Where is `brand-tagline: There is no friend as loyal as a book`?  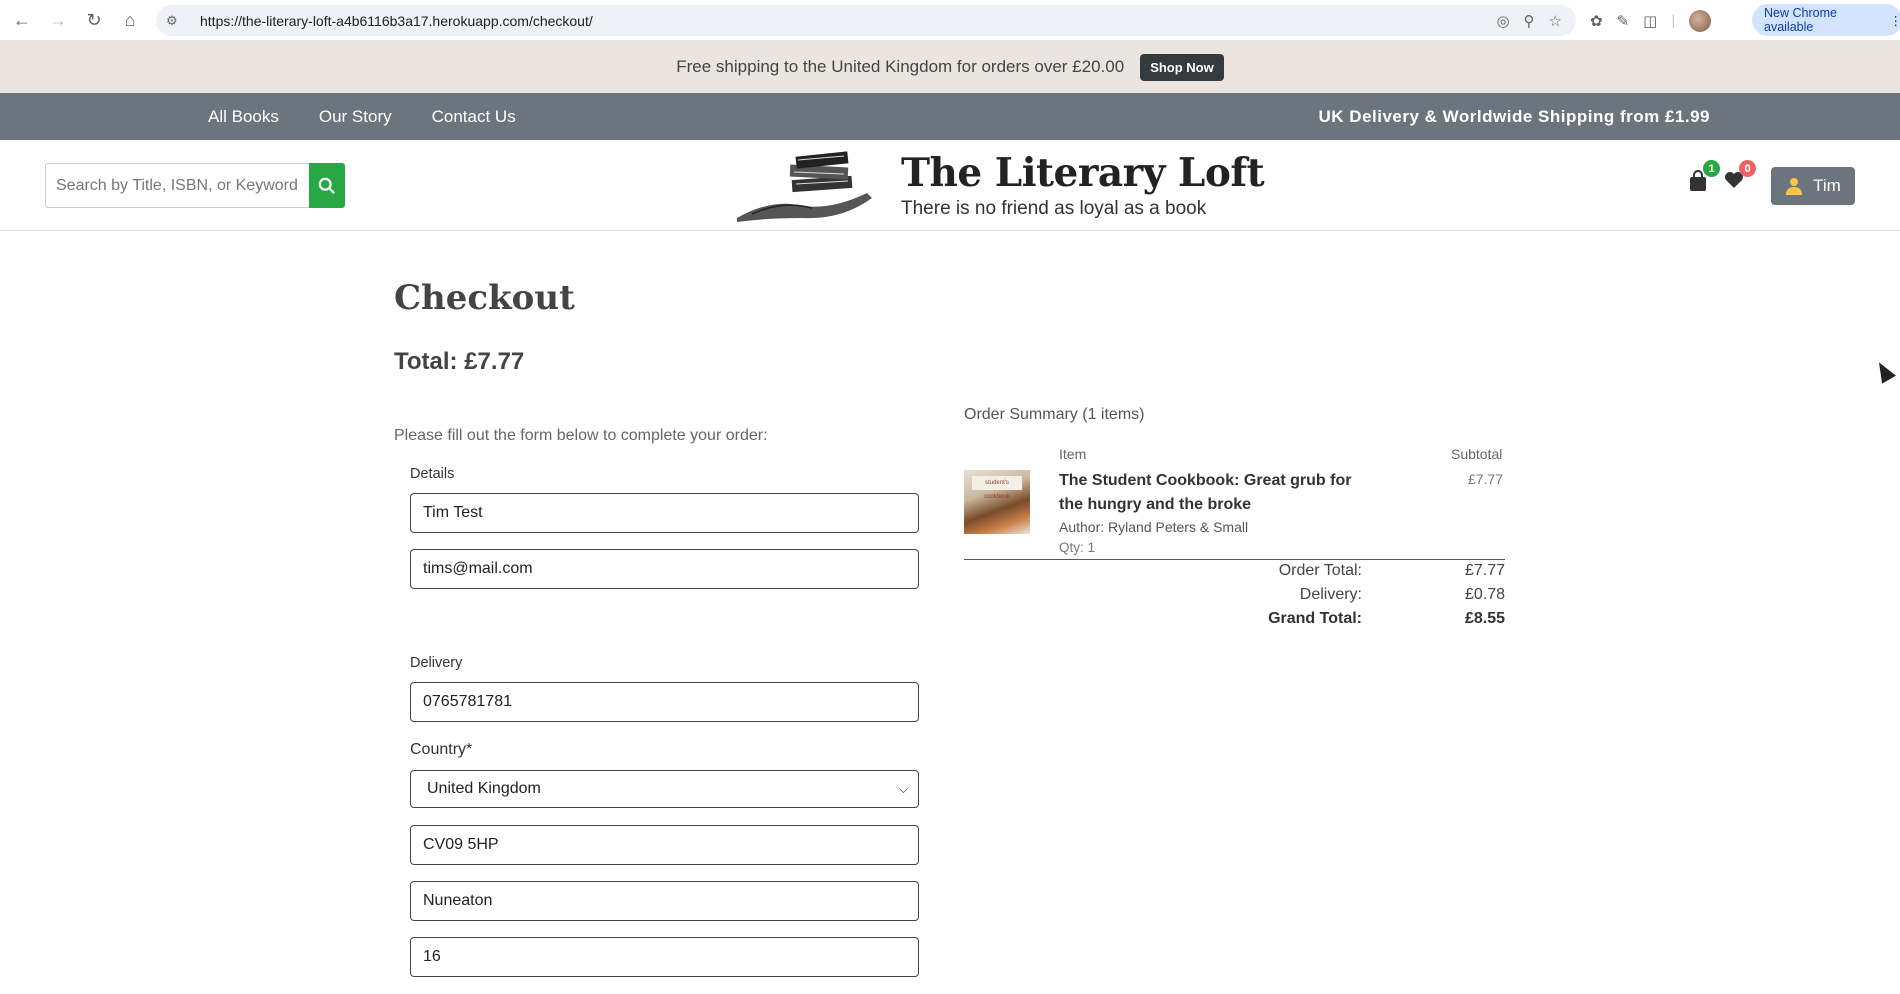
brand-tagline: There is no friend as loyal as a book is located at coordinates (1054, 208).